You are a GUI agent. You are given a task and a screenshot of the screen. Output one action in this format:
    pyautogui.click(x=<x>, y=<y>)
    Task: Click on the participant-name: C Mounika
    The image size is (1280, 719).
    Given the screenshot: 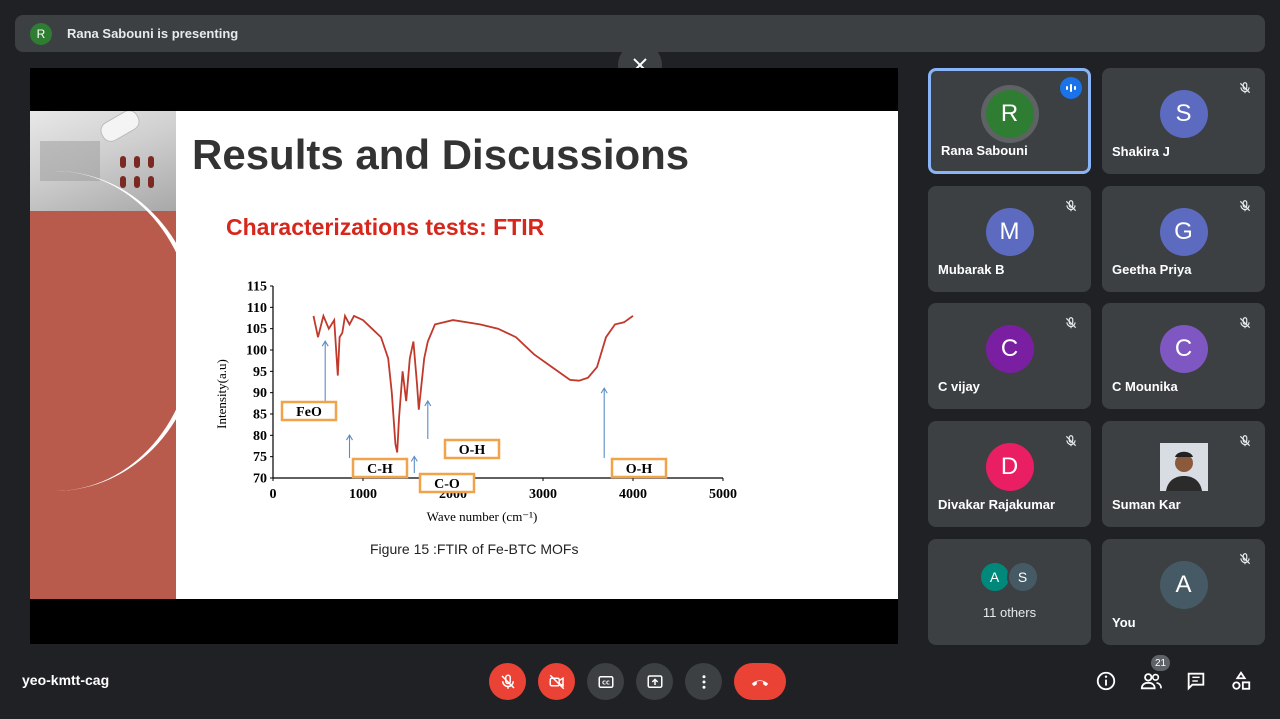 What is the action you would take?
    pyautogui.click(x=1145, y=386)
    